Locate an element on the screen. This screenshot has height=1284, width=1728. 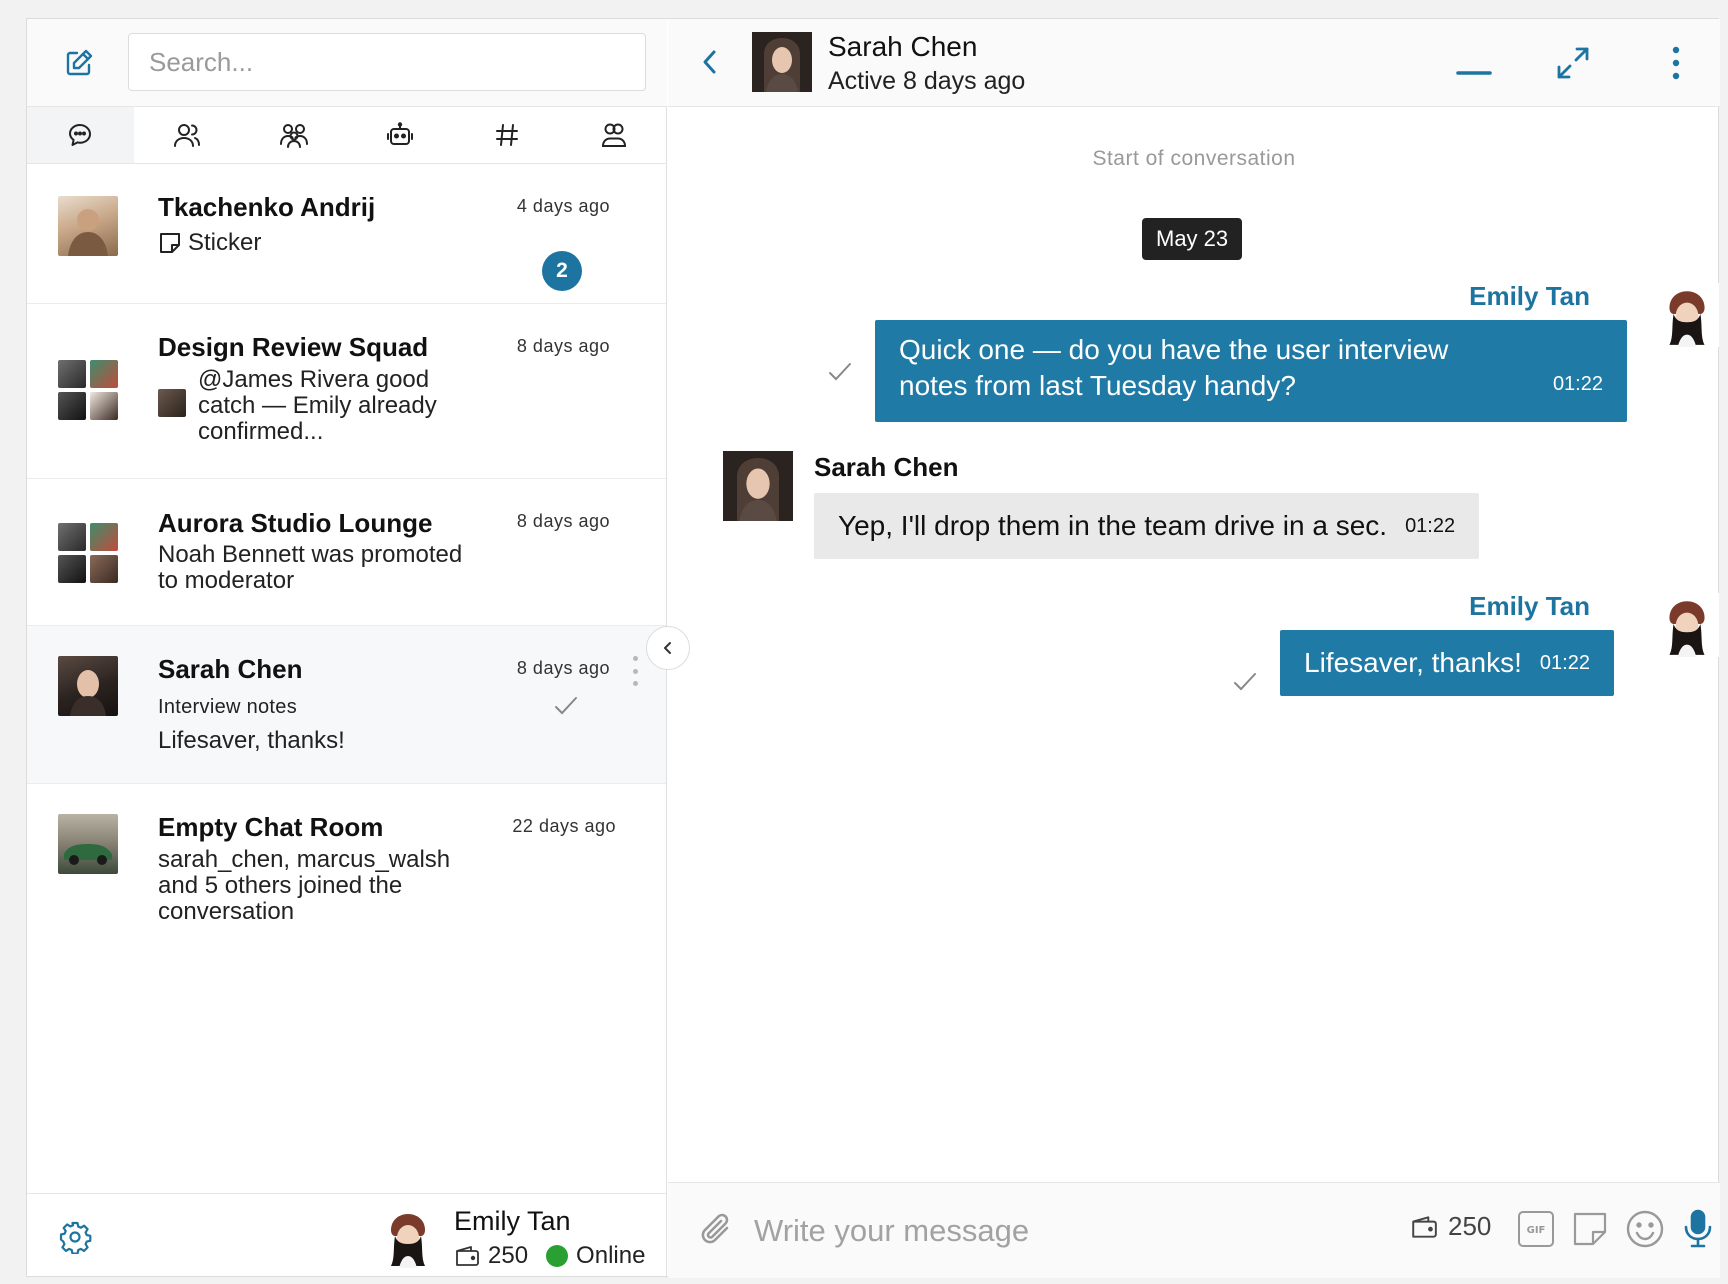
conversation-title: Aurora Studio Lounge is located at coordinates (295, 523).